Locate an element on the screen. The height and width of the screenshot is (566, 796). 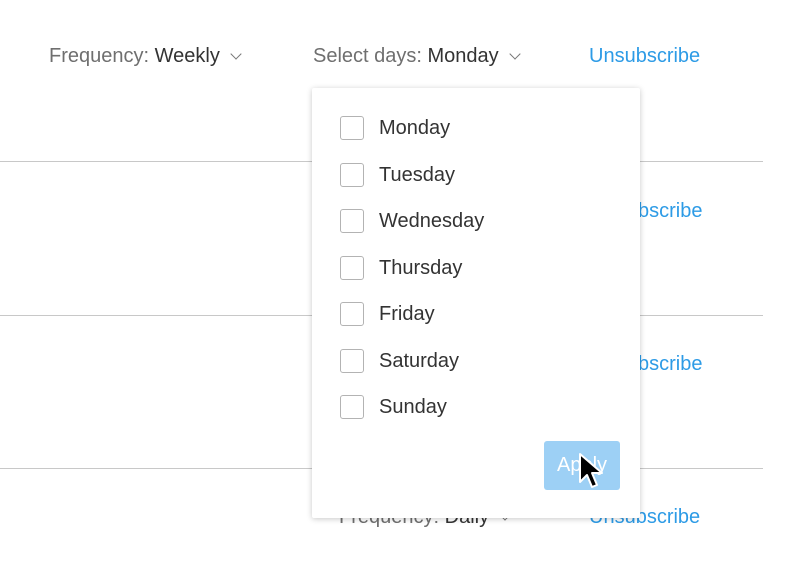
day-option-label: Sunday is located at coordinates (413, 406).